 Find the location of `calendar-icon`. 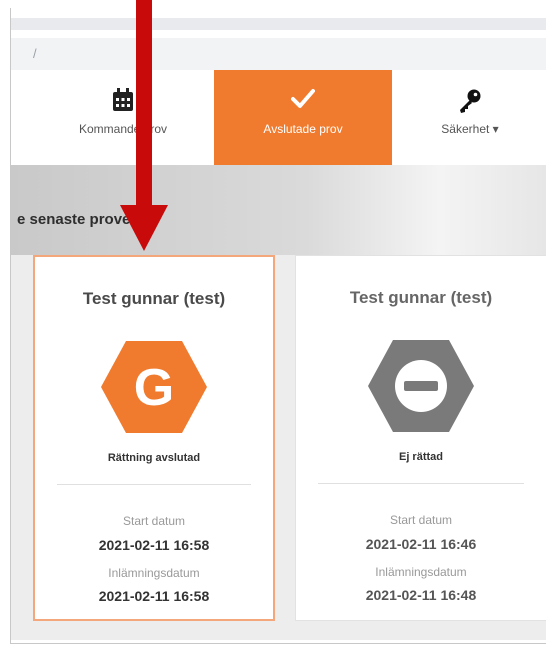

calendar-icon is located at coordinates (123, 102).